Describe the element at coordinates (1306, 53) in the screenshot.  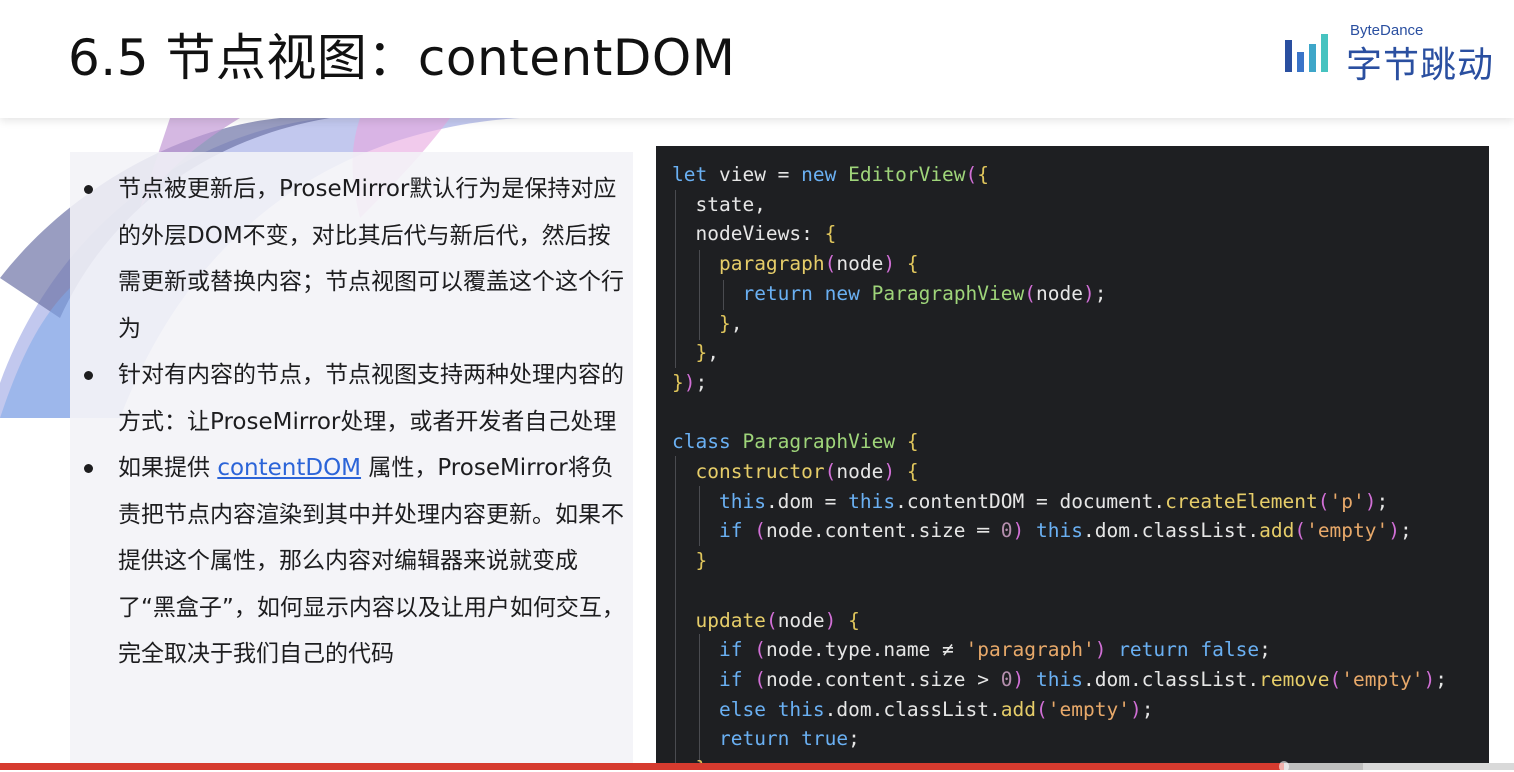
I see `bytedance-logo-icon` at that location.